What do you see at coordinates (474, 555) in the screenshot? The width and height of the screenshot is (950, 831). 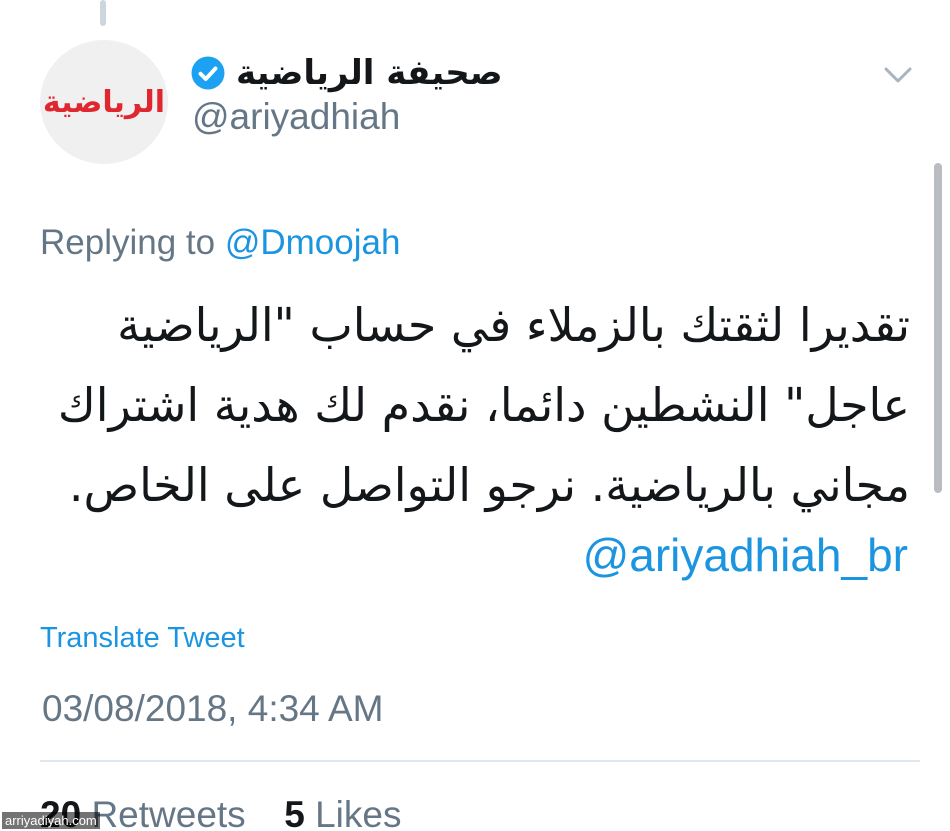 I see `tweet-mention-link: @ariyadhiah_br` at bounding box center [474, 555].